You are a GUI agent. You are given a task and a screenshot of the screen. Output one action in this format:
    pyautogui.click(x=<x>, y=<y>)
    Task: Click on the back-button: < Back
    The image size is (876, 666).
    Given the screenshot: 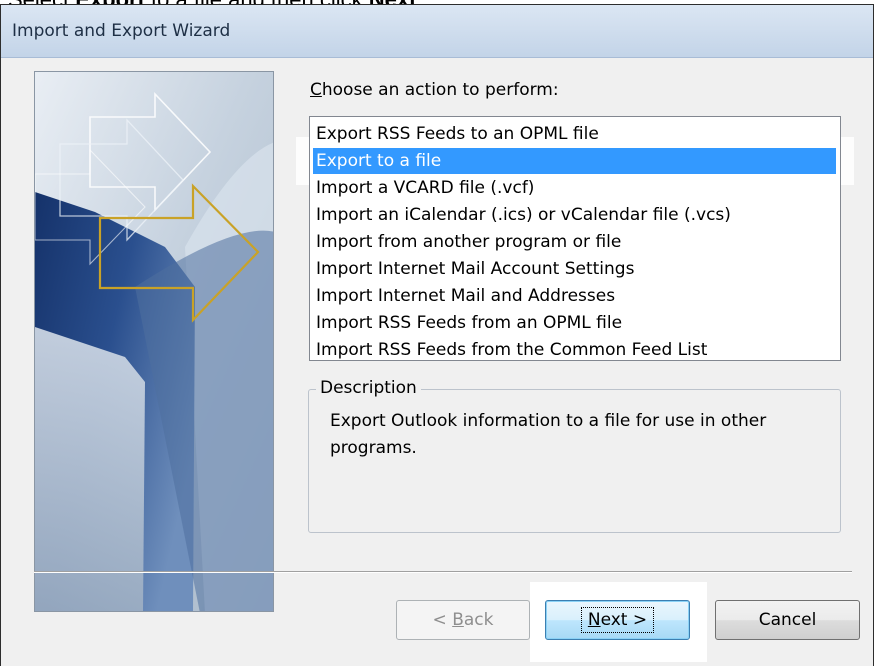 What is the action you would take?
    pyautogui.click(x=463, y=620)
    